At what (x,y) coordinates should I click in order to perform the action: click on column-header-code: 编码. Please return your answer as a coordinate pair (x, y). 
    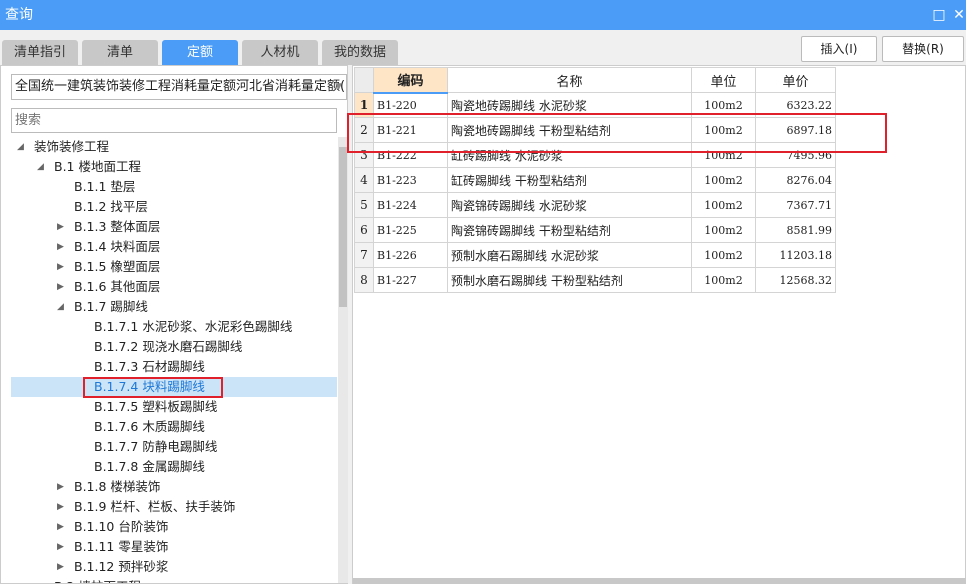
    Looking at the image, I should click on (410, 80).